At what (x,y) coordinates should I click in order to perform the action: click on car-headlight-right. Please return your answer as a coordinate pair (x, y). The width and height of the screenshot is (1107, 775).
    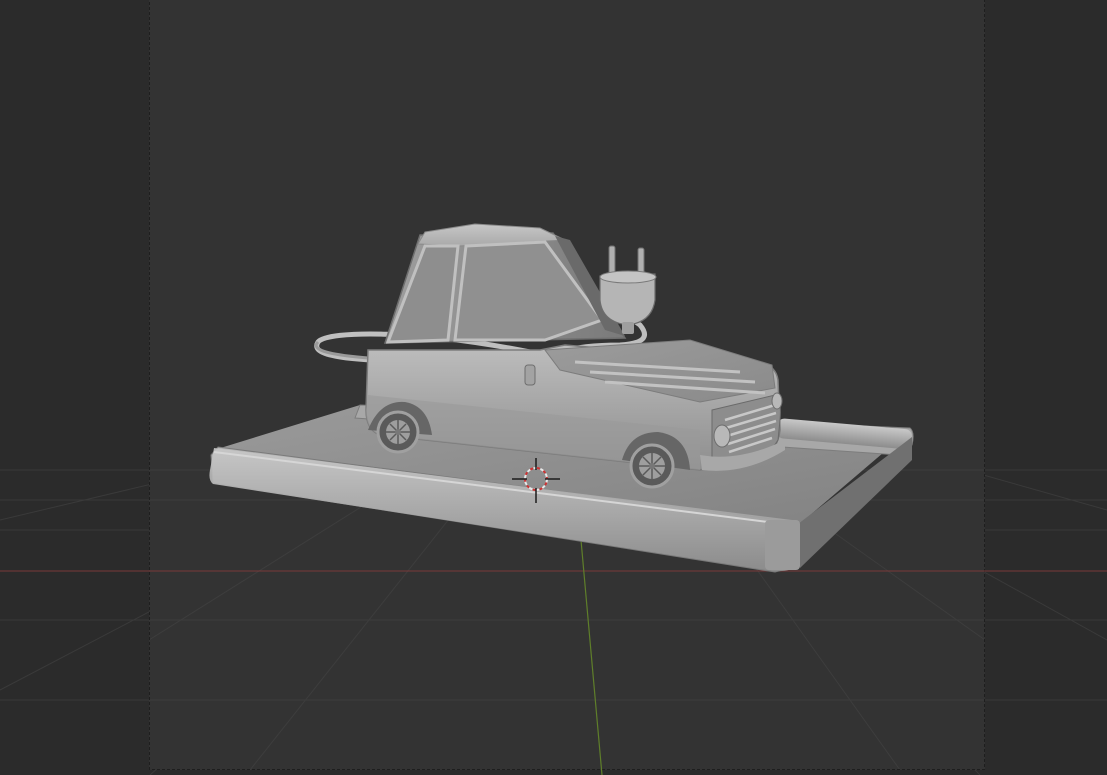
    Looking at the image, I should click on (777, 401).